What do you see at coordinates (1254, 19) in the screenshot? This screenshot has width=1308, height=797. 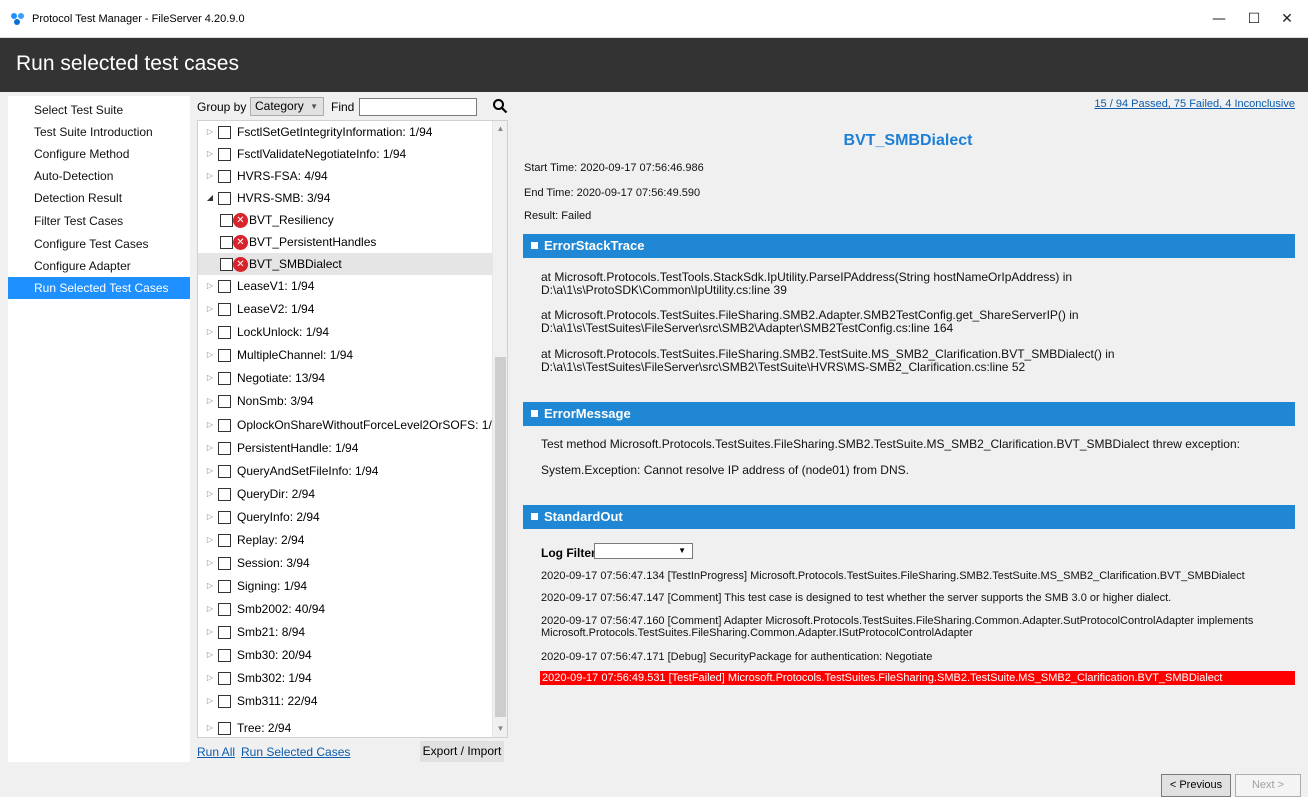 I see `maximize-button: ☐` at bounding box center [1254, 19].